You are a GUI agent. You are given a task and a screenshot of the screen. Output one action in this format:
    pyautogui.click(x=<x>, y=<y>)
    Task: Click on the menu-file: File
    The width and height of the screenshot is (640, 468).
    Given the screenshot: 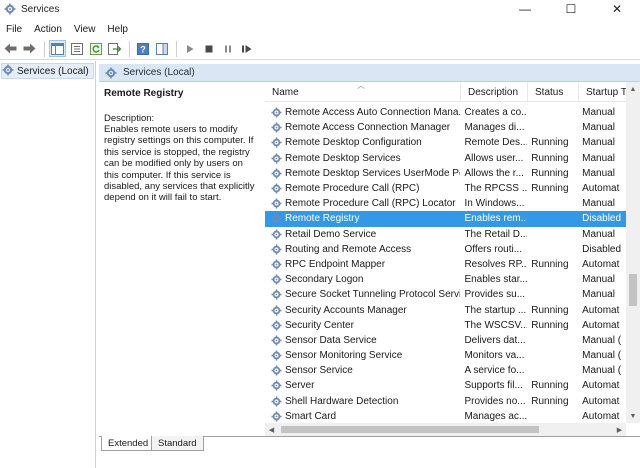 What is the action you would take?
    pyautogui.click(x=14, y=29)
    